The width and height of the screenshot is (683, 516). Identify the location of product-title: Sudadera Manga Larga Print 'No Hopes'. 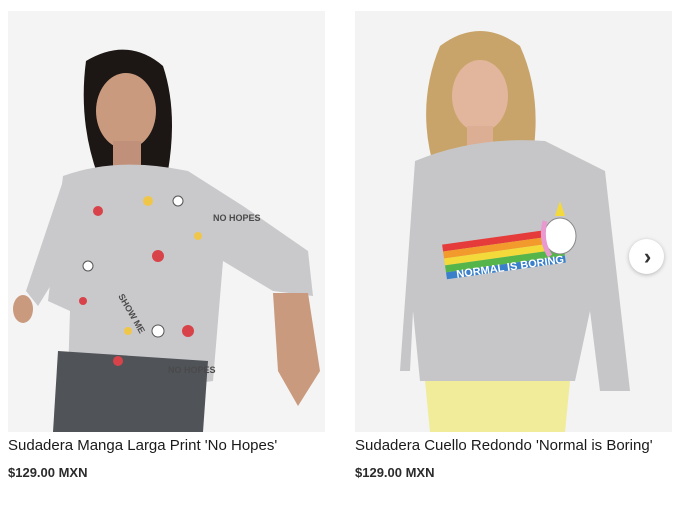
(166, 446).